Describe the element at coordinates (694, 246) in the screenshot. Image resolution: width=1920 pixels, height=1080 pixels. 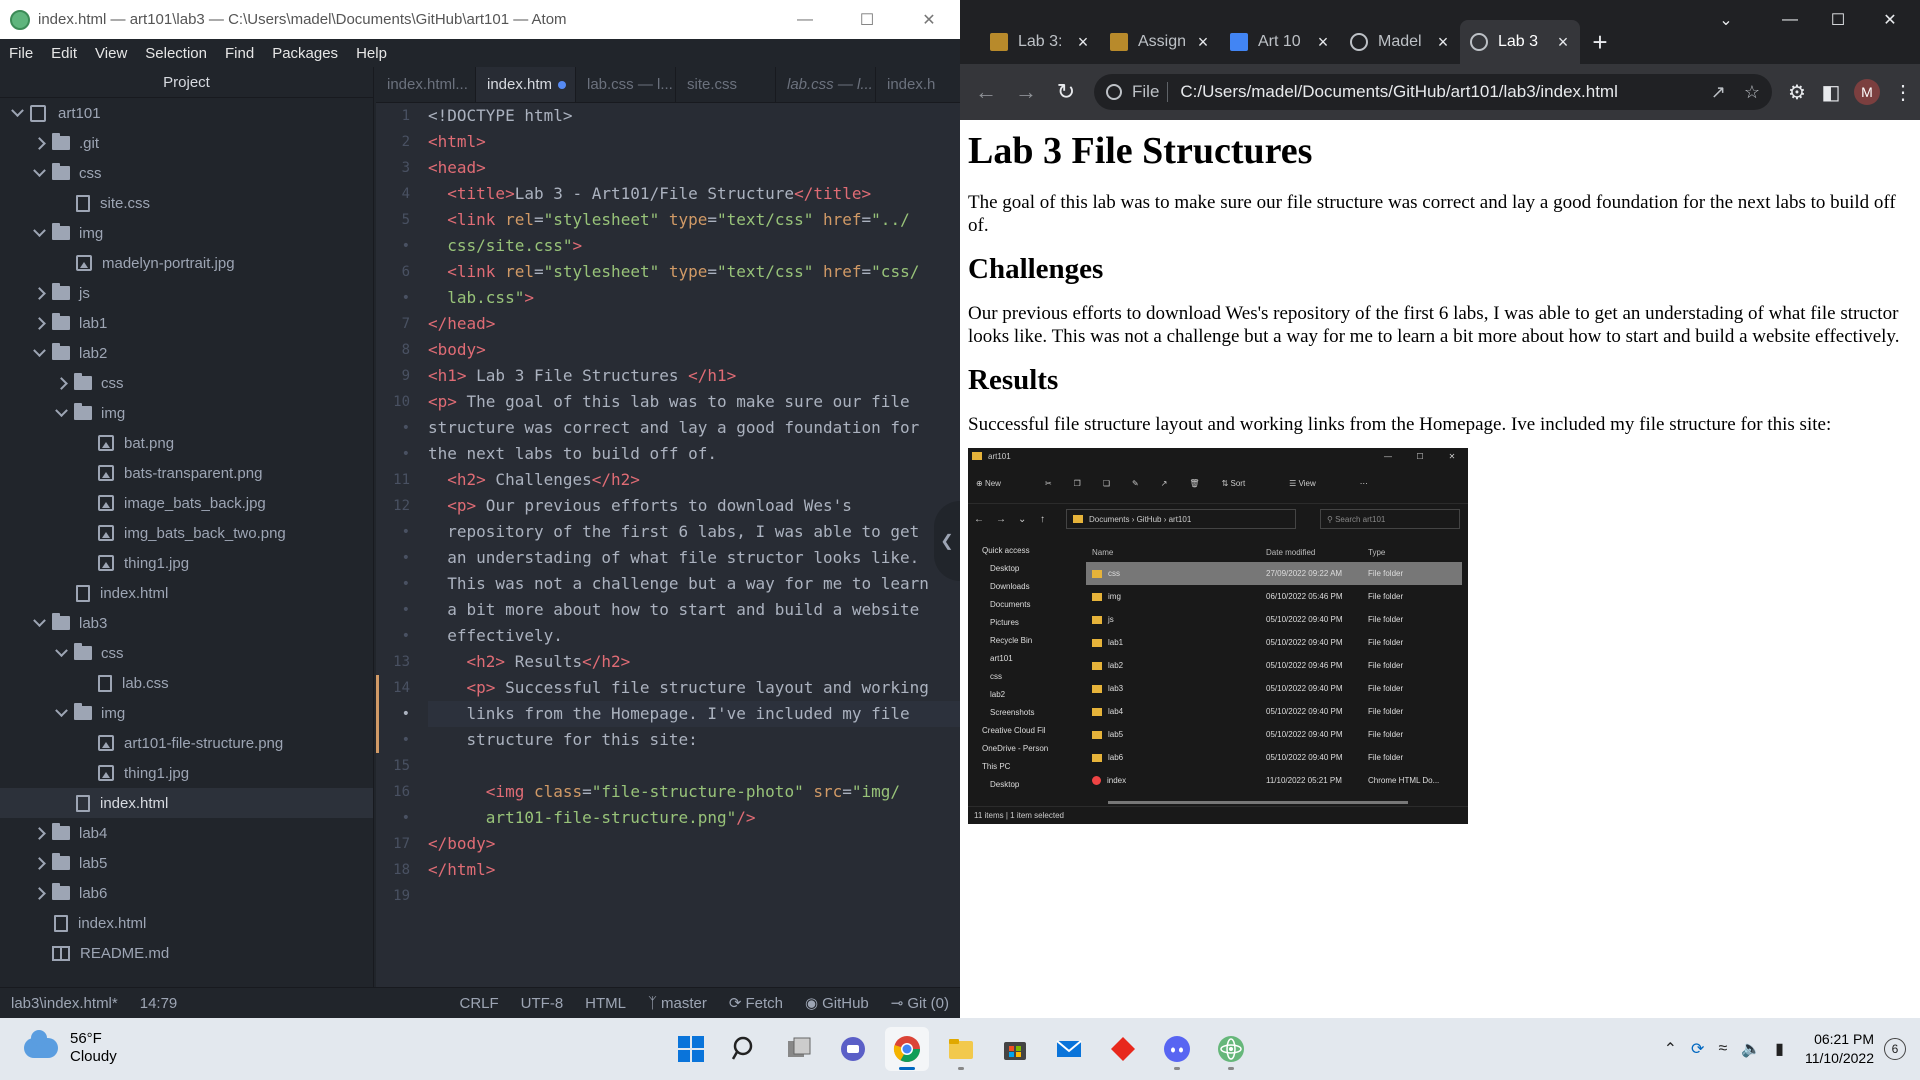
I see `code-line: css/site.css">` at that location.